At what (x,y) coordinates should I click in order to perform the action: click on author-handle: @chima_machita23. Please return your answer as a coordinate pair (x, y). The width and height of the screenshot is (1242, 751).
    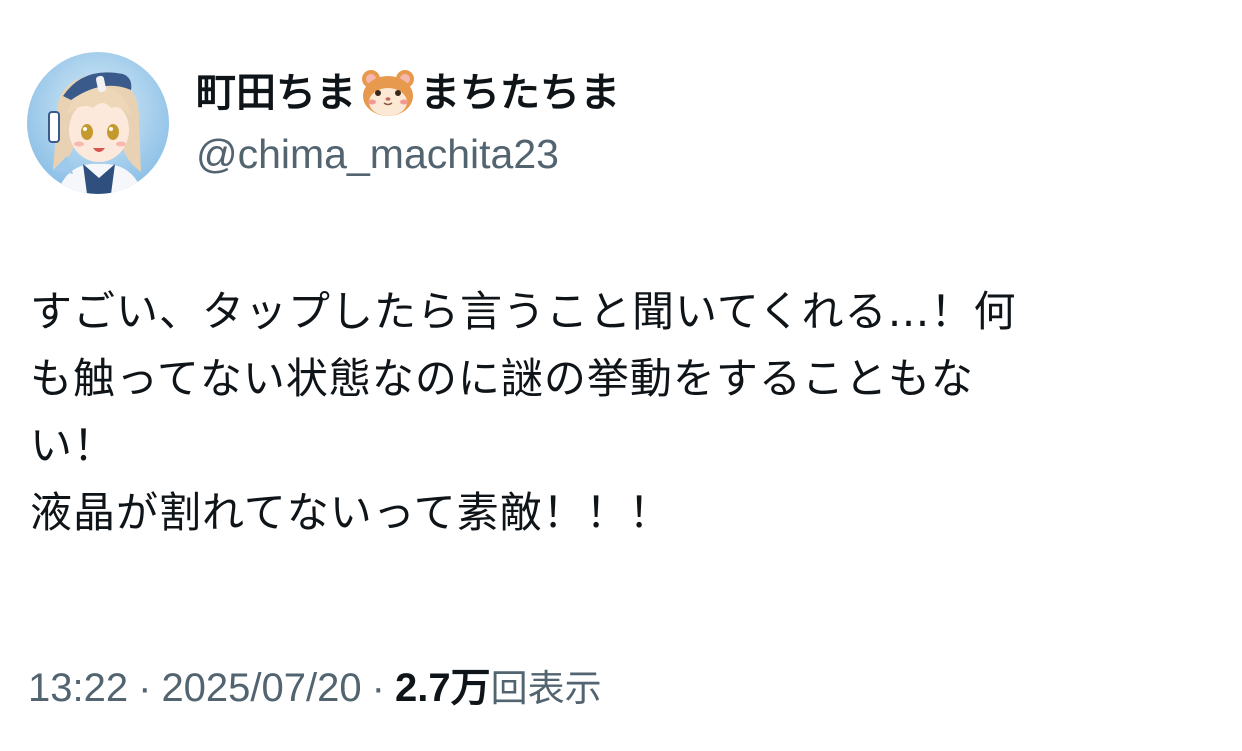
    Looking at the image, I should click on (408, 154).